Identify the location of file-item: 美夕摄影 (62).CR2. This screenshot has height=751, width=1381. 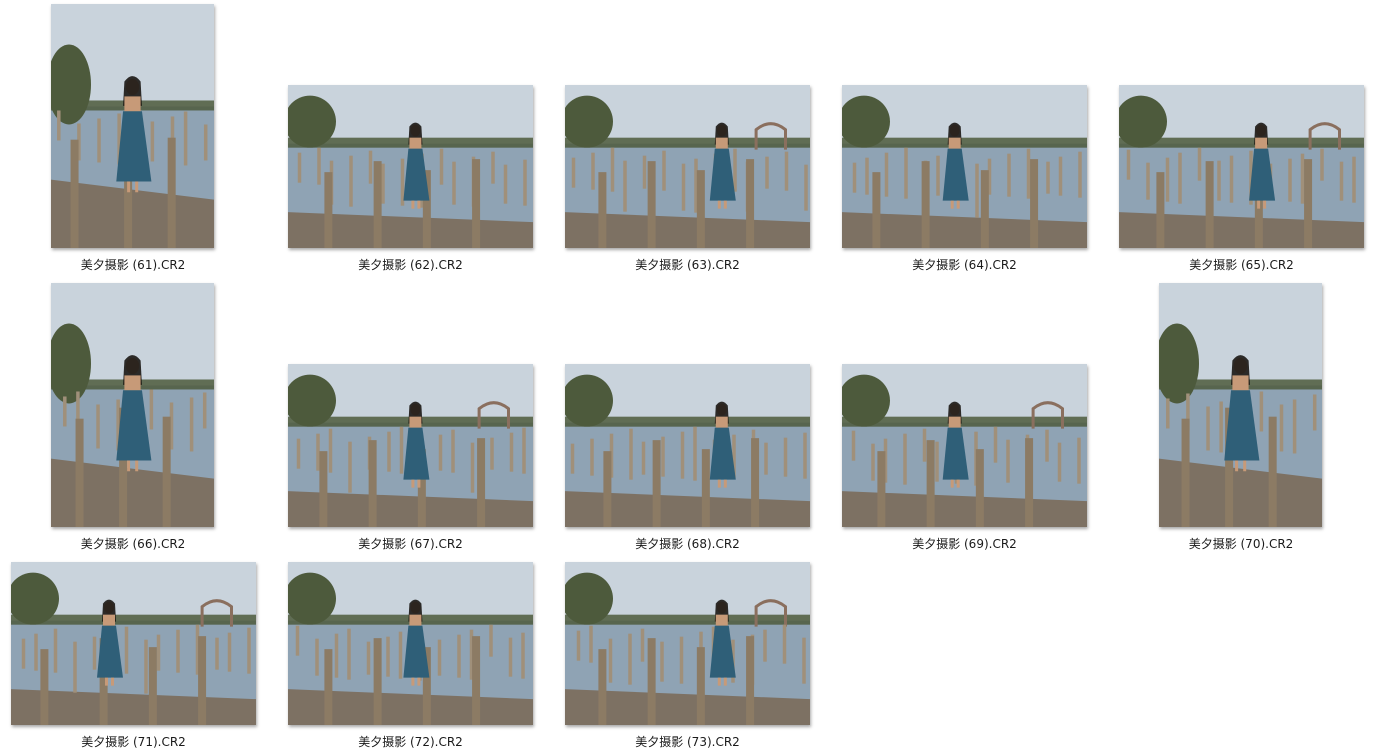
(410, 179).